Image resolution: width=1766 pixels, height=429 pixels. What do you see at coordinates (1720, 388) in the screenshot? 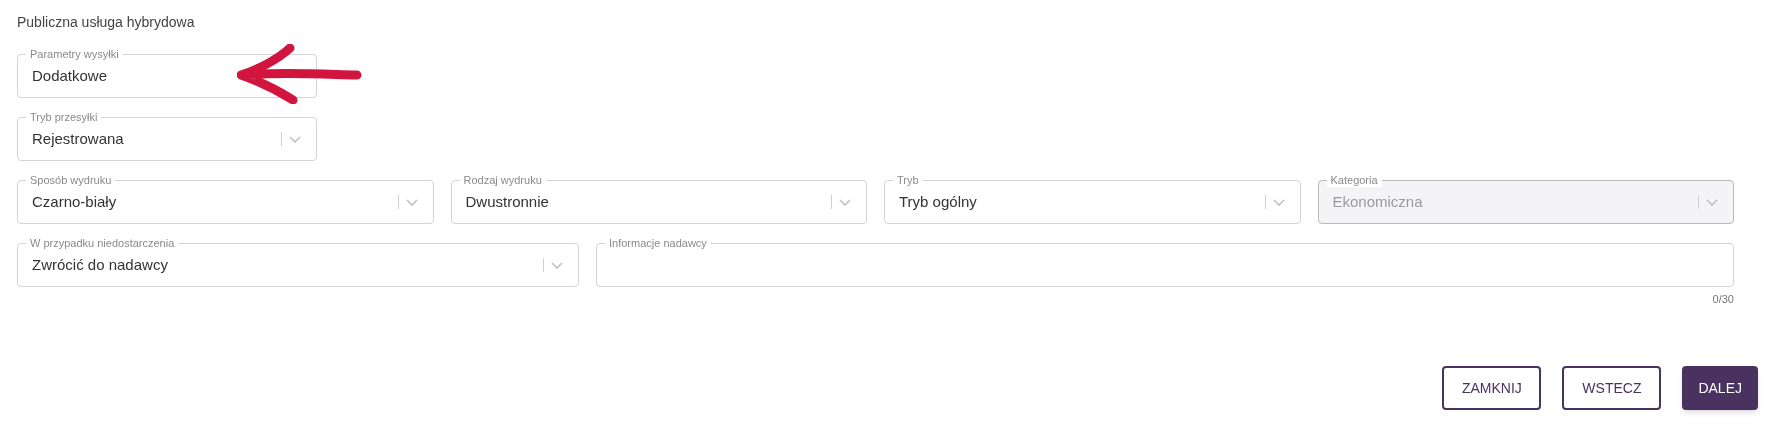
I see `action-button: DALEJ` at bounding box center [1720, 388].